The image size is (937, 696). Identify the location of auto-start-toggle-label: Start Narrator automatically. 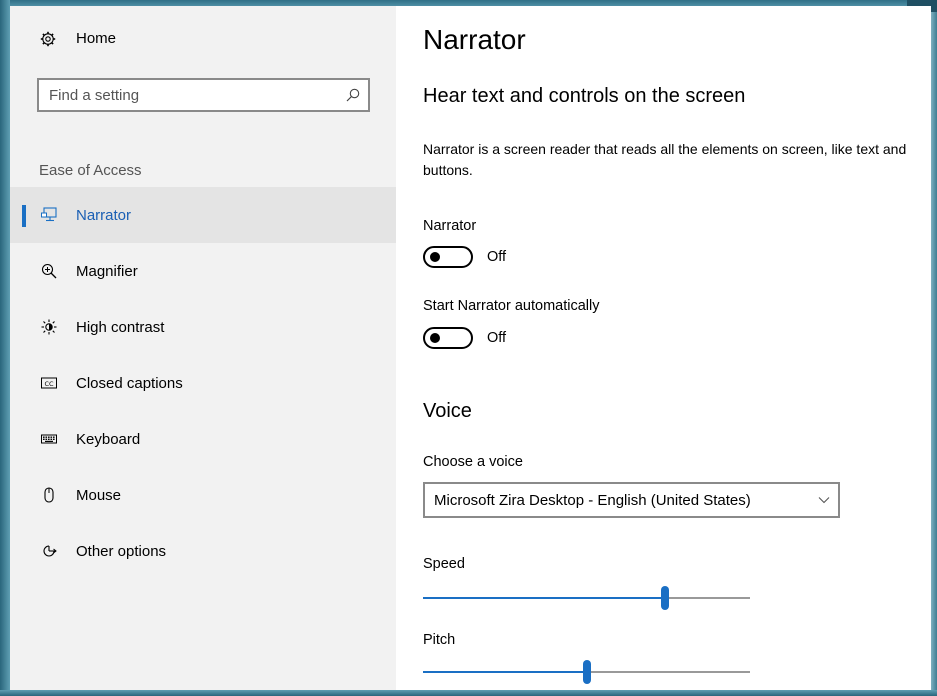
(511, 306).